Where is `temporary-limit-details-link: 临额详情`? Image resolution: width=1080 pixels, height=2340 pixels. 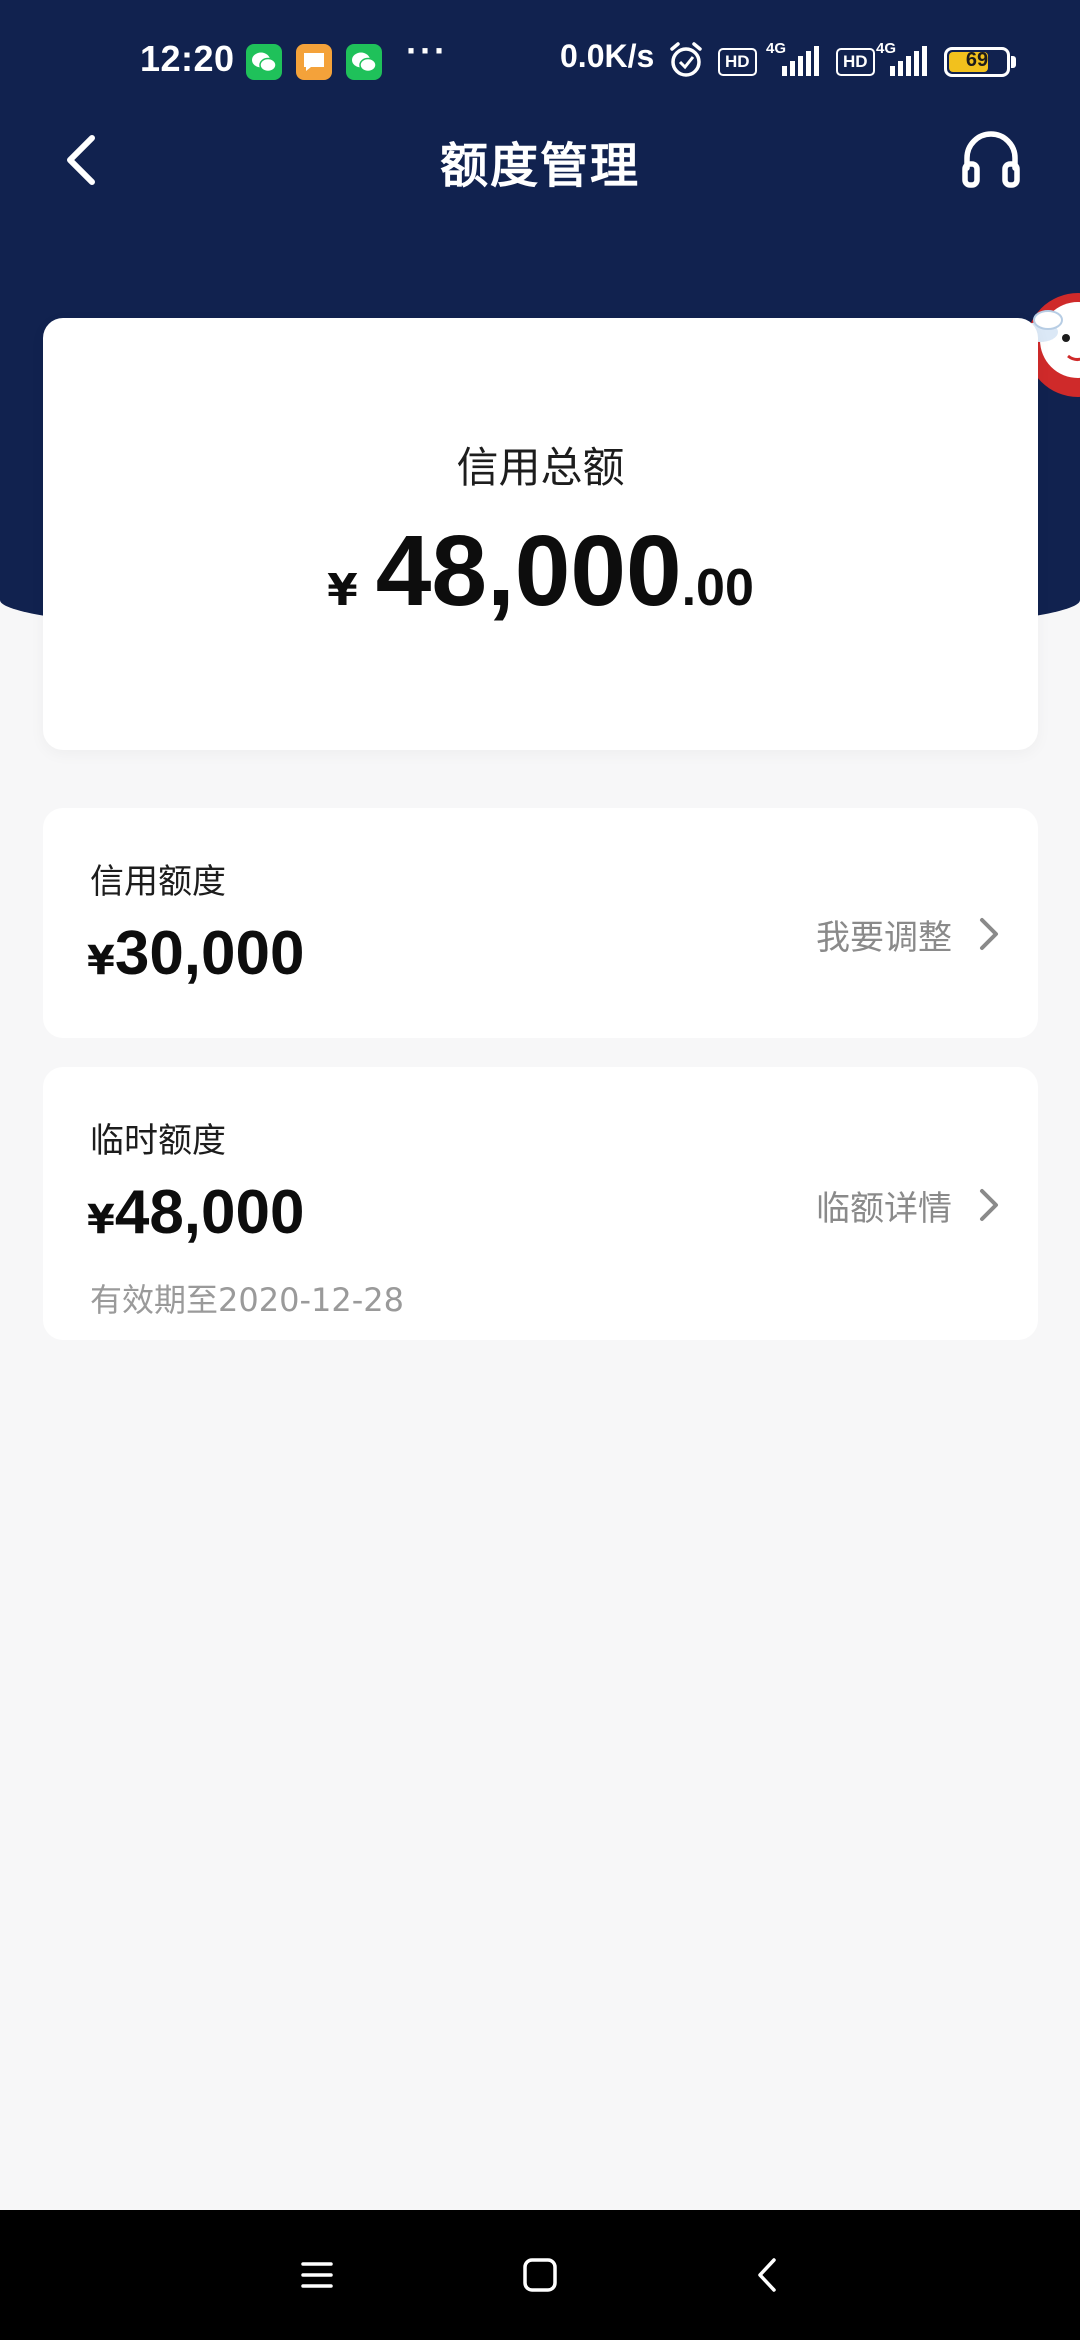 temporary-limit-details-link: 临额详情 is located at coordinates (908, 1205).